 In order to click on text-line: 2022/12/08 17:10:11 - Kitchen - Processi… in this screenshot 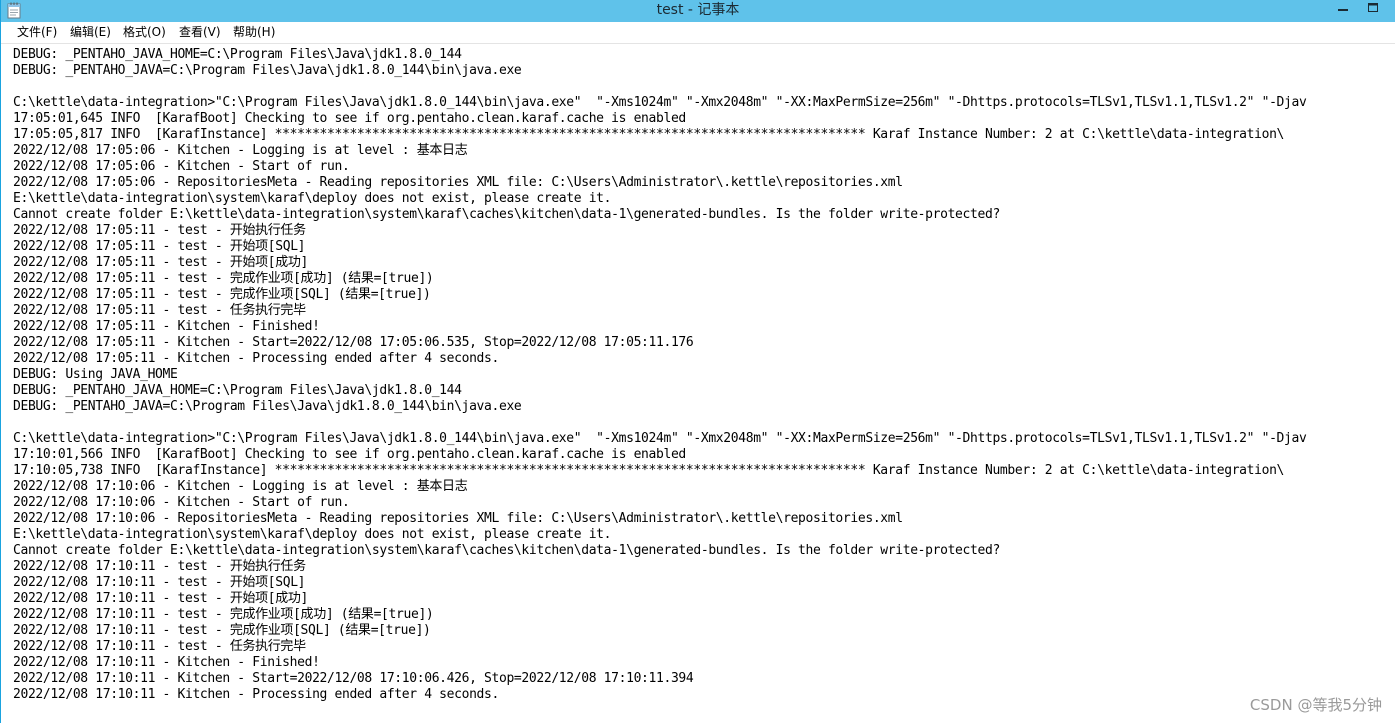, I will do `click(256, 694)`.